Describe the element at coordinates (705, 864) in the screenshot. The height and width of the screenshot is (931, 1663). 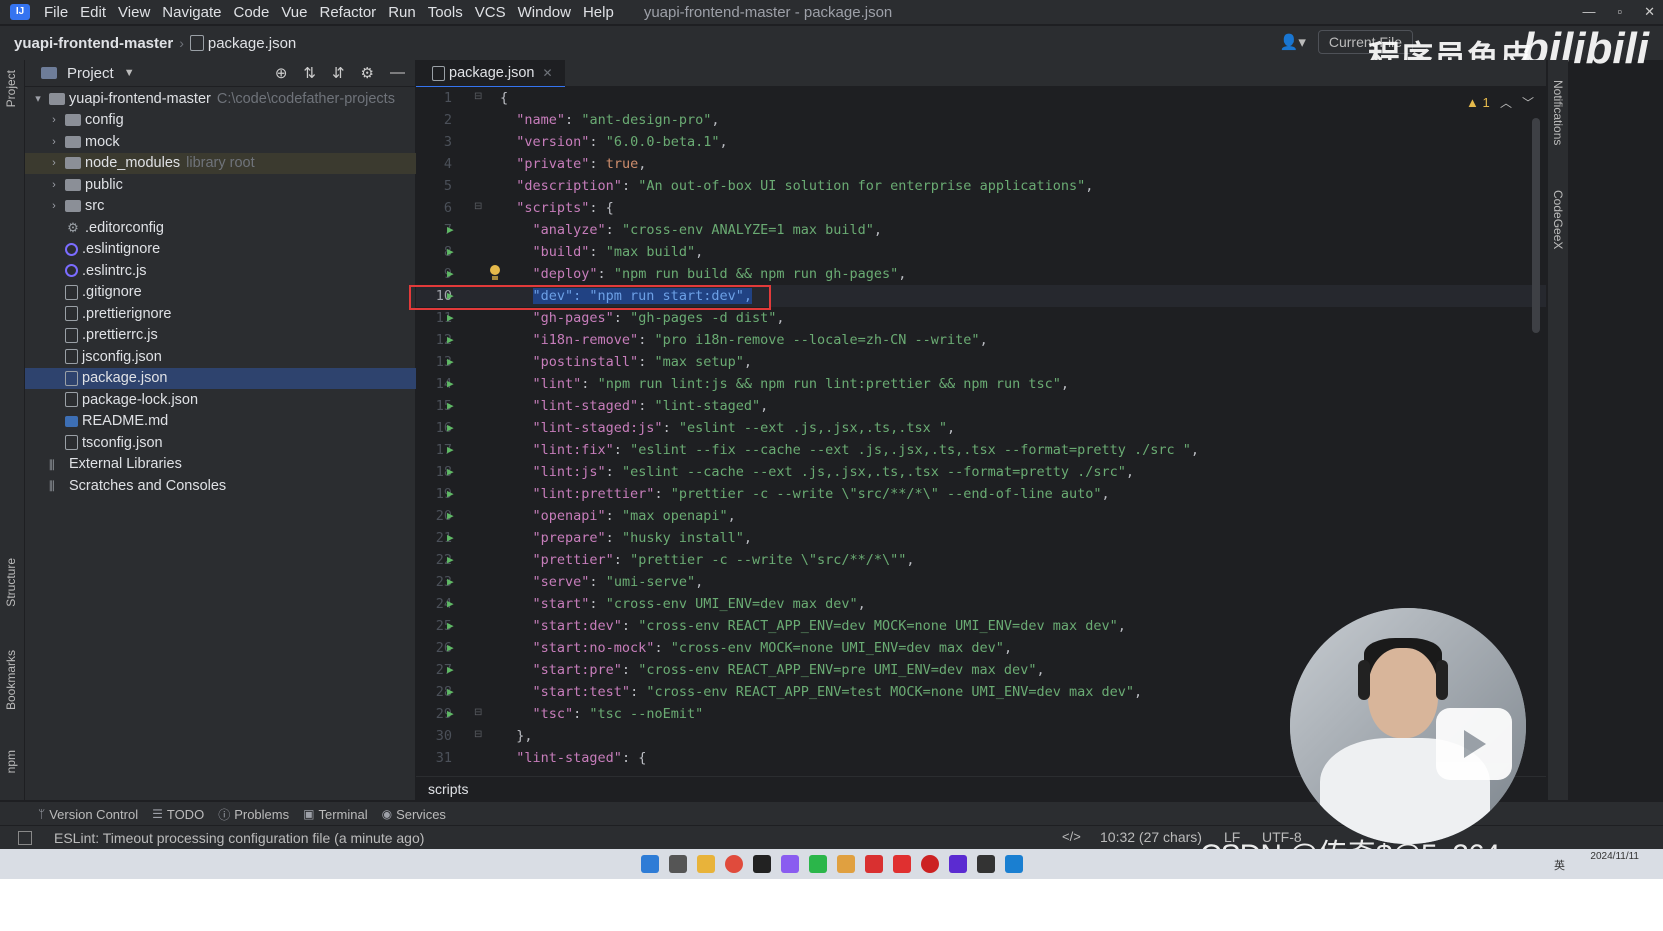
I see `file-explorer-icon` at that location.